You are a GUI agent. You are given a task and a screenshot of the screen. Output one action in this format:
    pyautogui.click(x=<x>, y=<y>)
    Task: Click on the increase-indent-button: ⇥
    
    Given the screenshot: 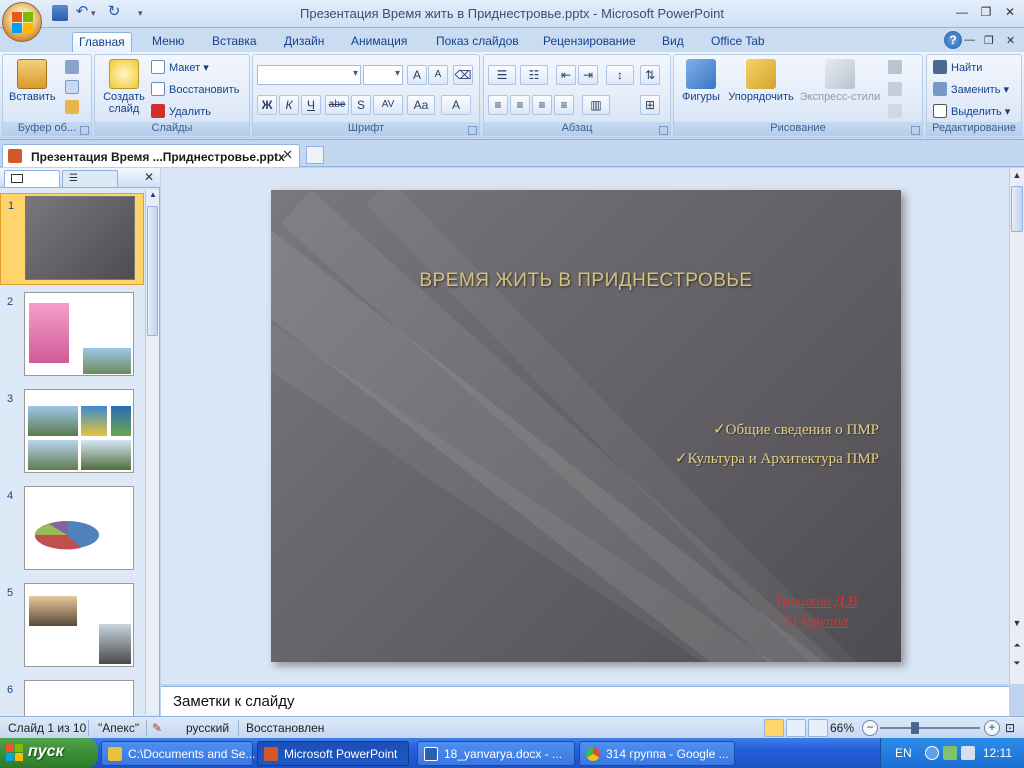 What is the action you would take?
    pyautogui.click(x=588, y=75)
    